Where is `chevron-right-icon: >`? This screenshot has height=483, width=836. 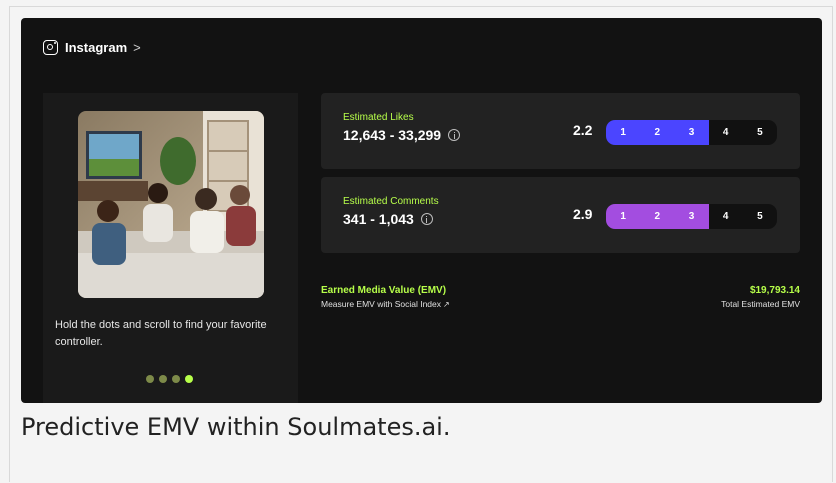 chevron-right-icon: > is located at coordinates (137, 47).